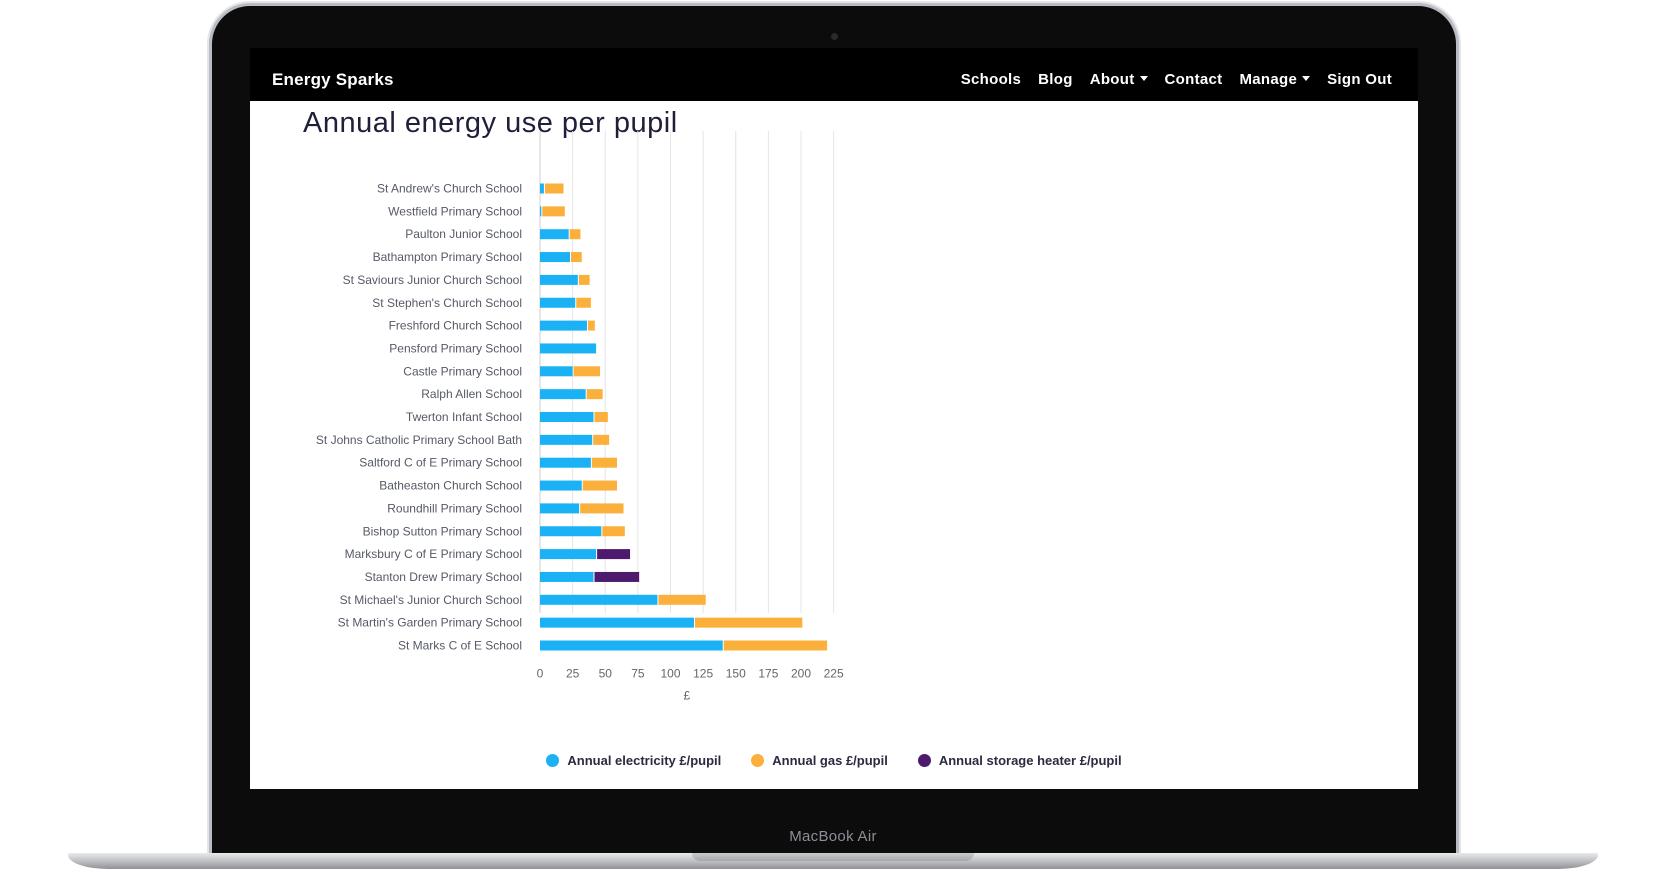  Describe the element at coordinates (455, 211) in the screenshot. I see `category-label: Westfield Primary School` at that location.